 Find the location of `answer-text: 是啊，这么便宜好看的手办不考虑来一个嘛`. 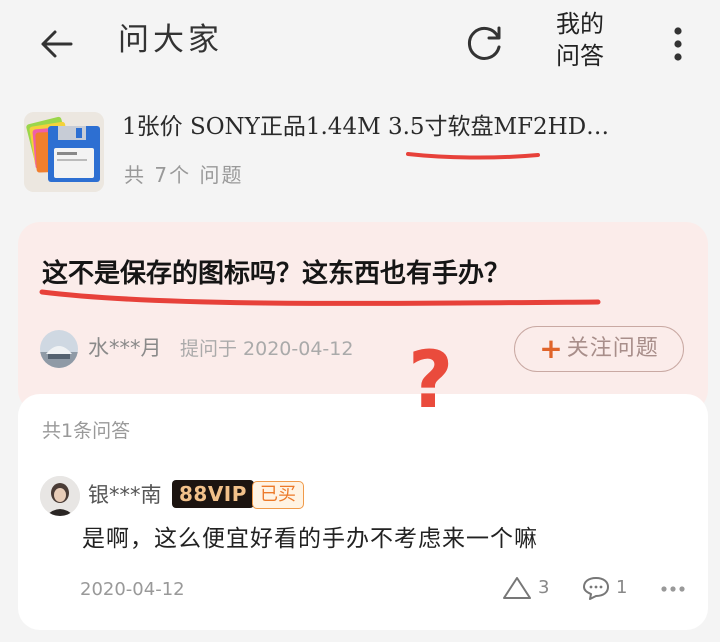

answer-text: 是啊，这么便宜好看的手办不考虑来一个嘛 is located at coordinates (310, 539).